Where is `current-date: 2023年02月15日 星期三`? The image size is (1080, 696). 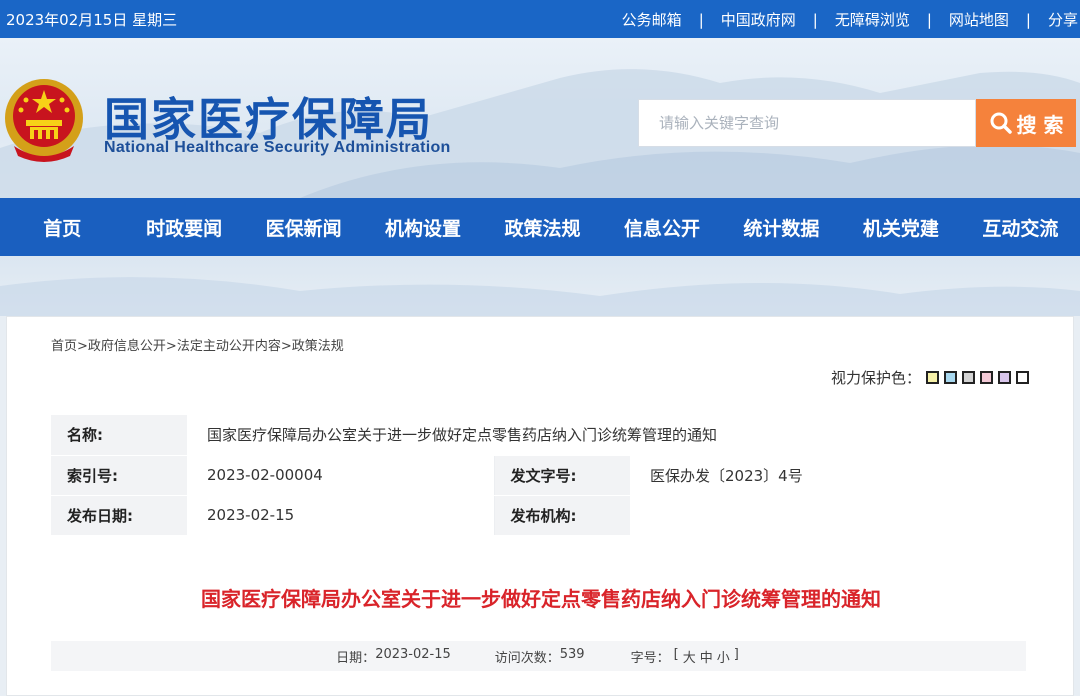 current-date: 2023年02月15日 星期三 is located at coordinates (92, 20).